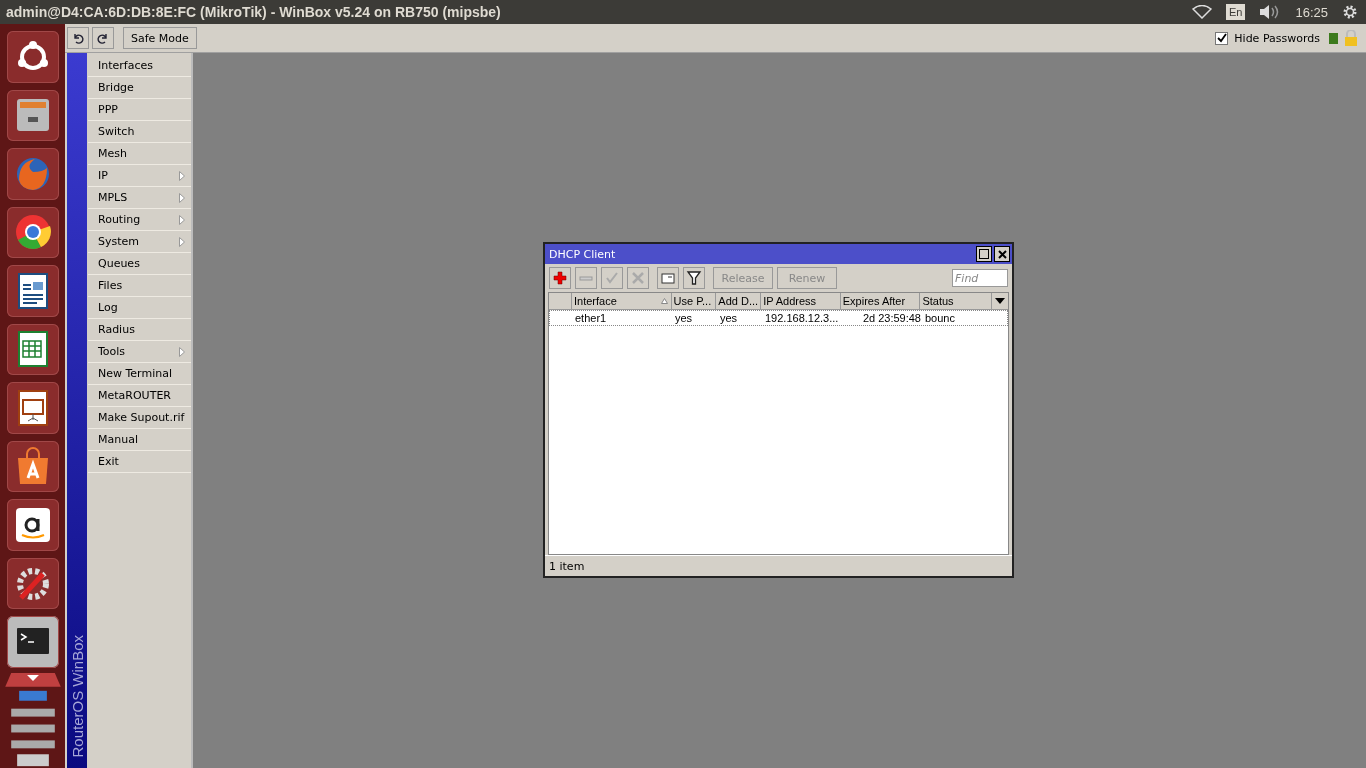 The height and width of the screenshot is (768, 1366). Describe the element at coordinates (32, 291) in the screenshot. I see `writer-app-icon` at that location.